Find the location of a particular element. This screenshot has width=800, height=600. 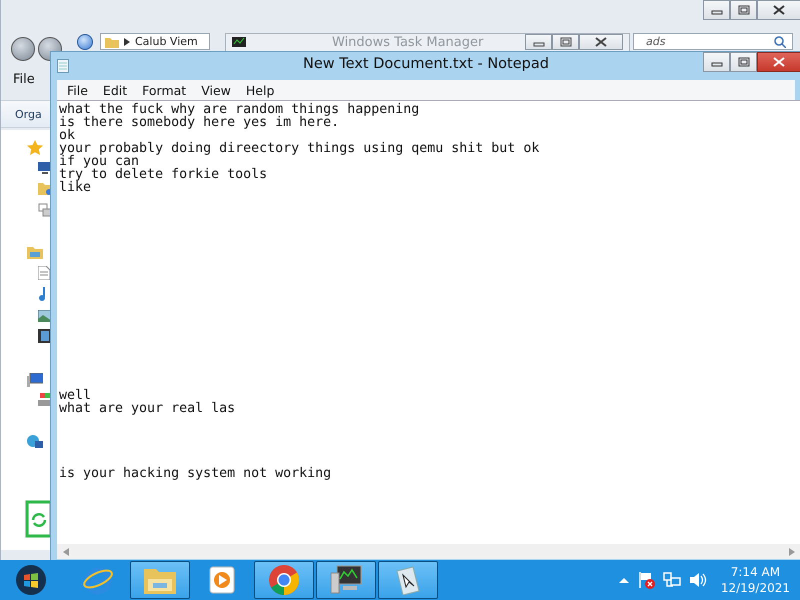

back-button is located at coordinates (23, 49).